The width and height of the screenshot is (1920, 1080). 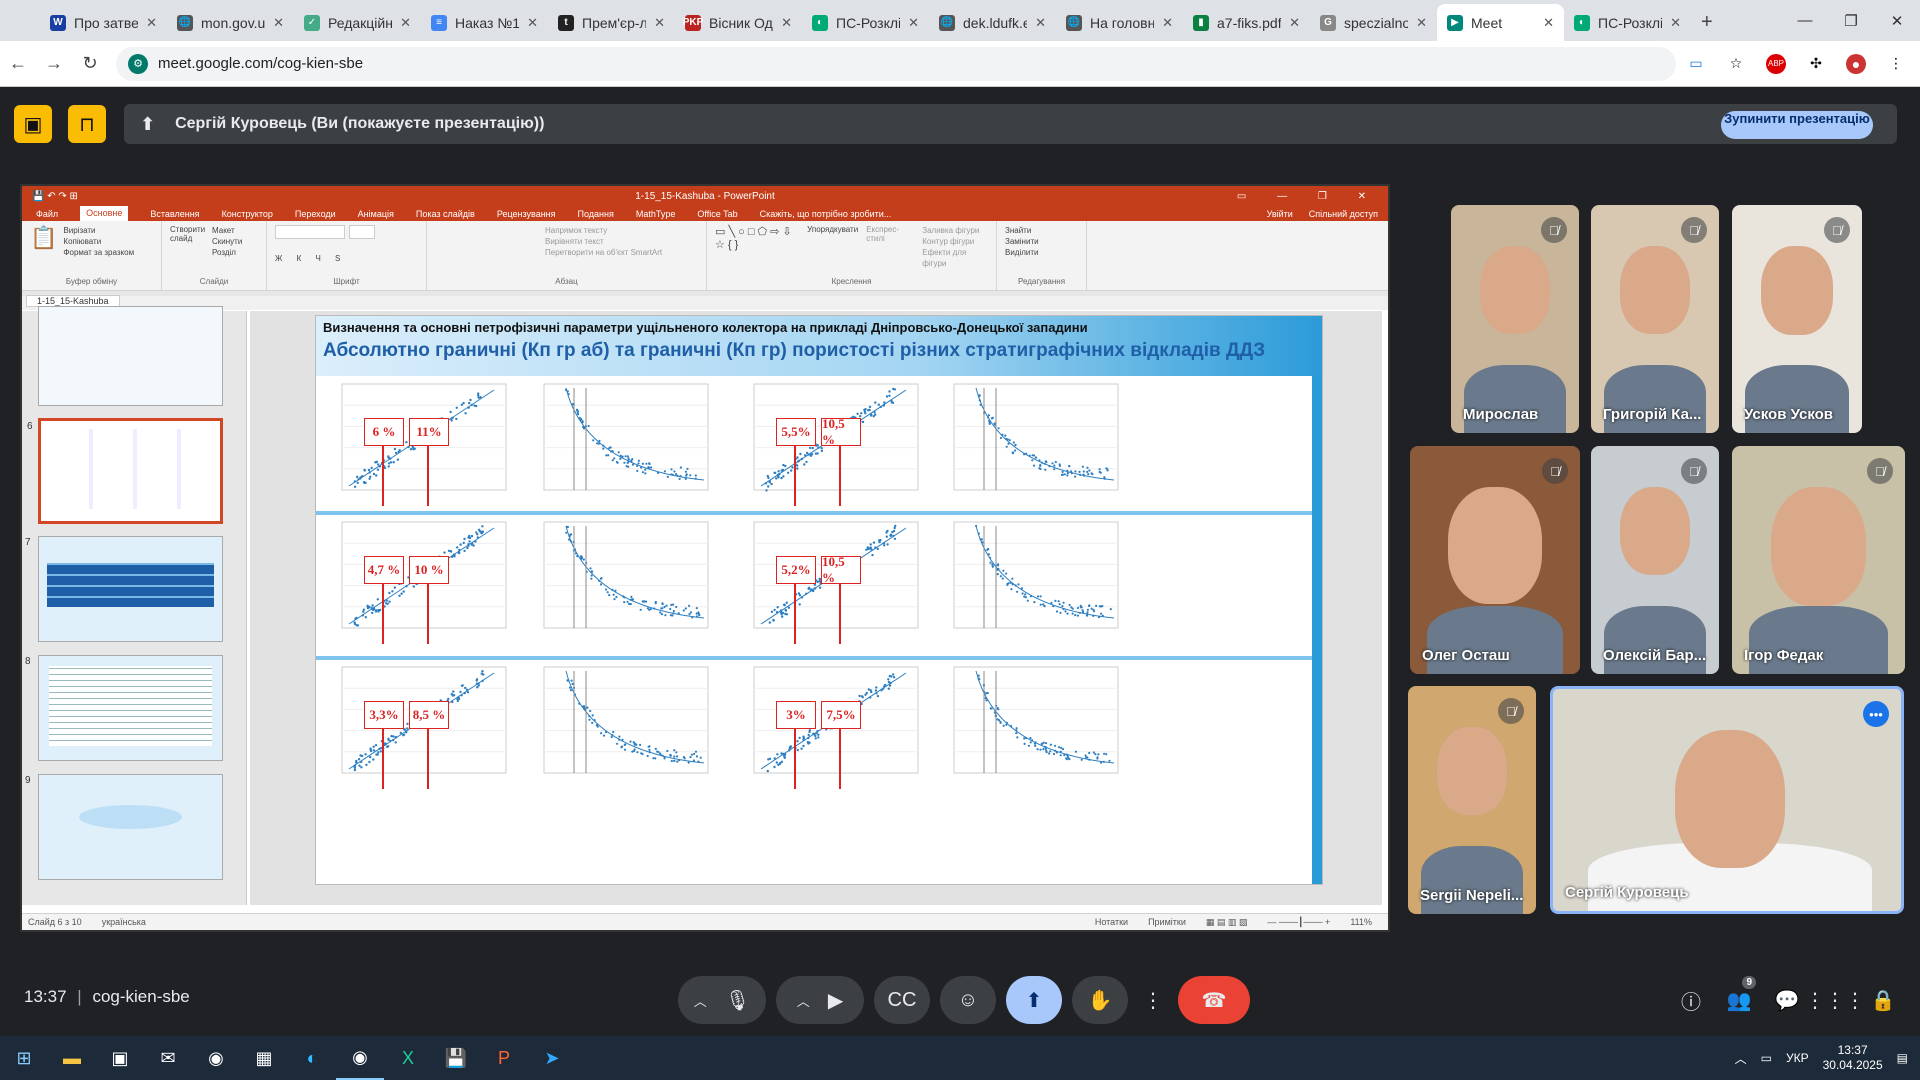 I want to click on language-indicator: УКР, so click(x=1797, y=1058).